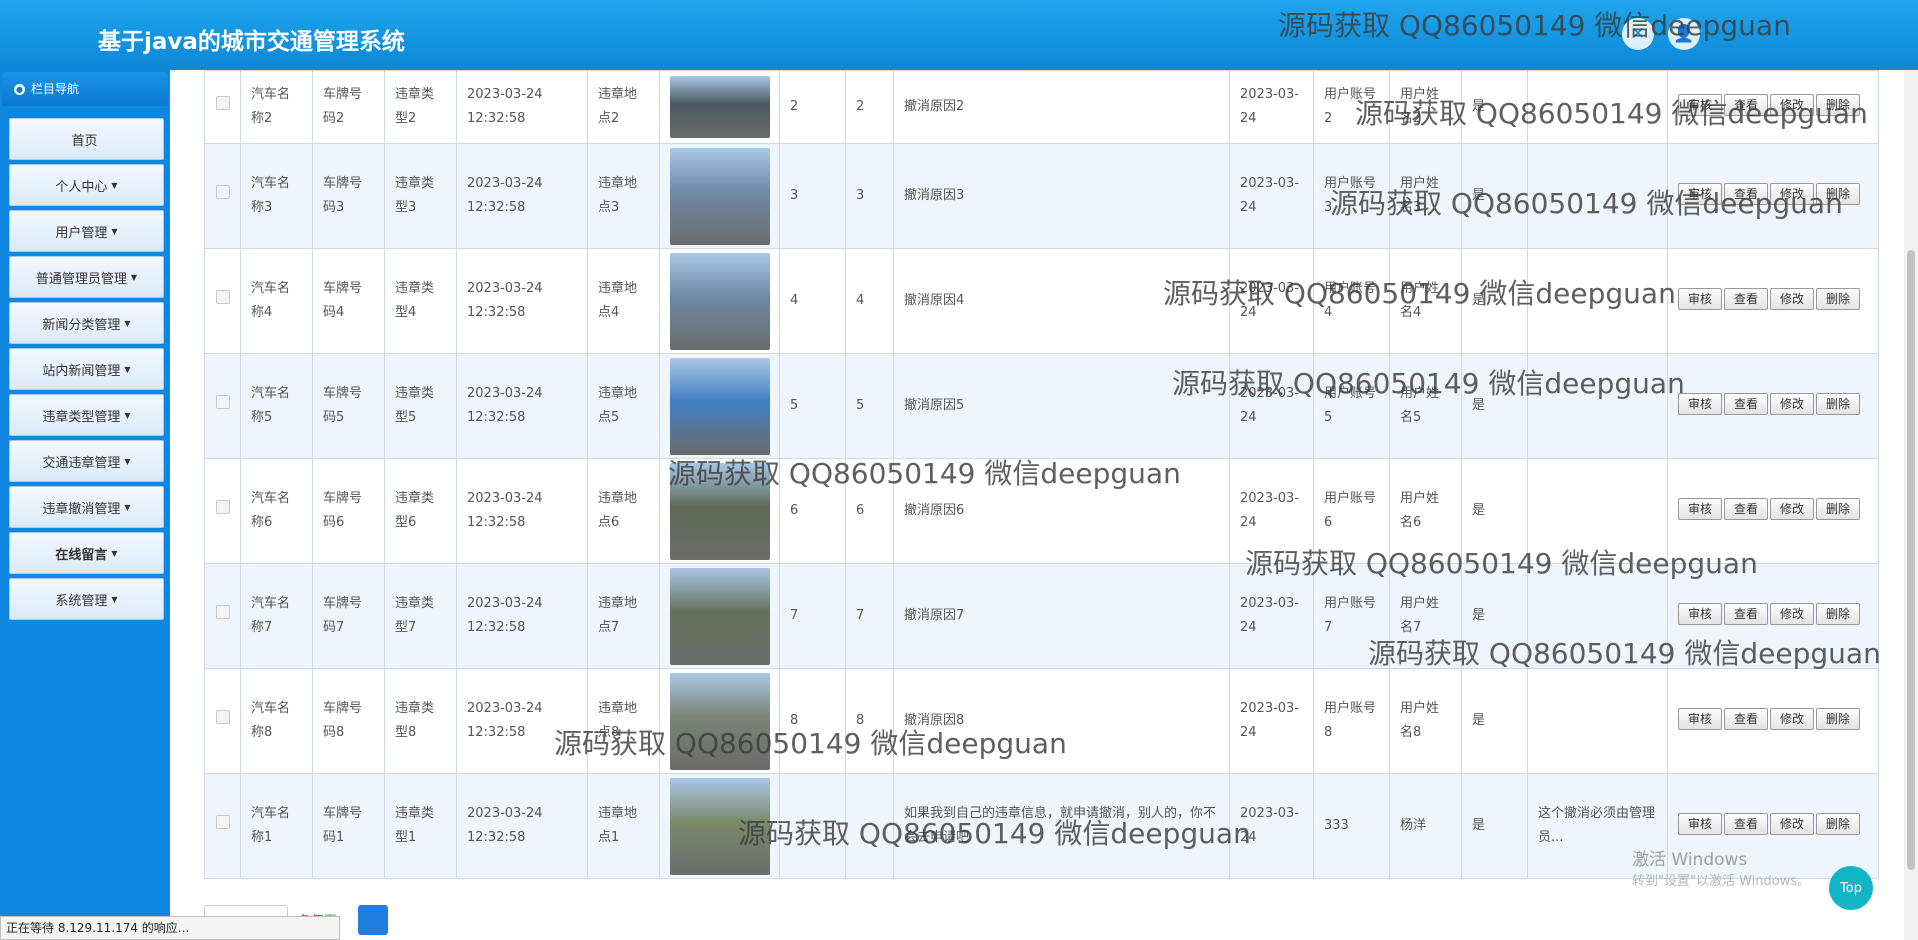  I want to click on sidebar-item: 违章撤消管理 ▼, so click(86, 507).